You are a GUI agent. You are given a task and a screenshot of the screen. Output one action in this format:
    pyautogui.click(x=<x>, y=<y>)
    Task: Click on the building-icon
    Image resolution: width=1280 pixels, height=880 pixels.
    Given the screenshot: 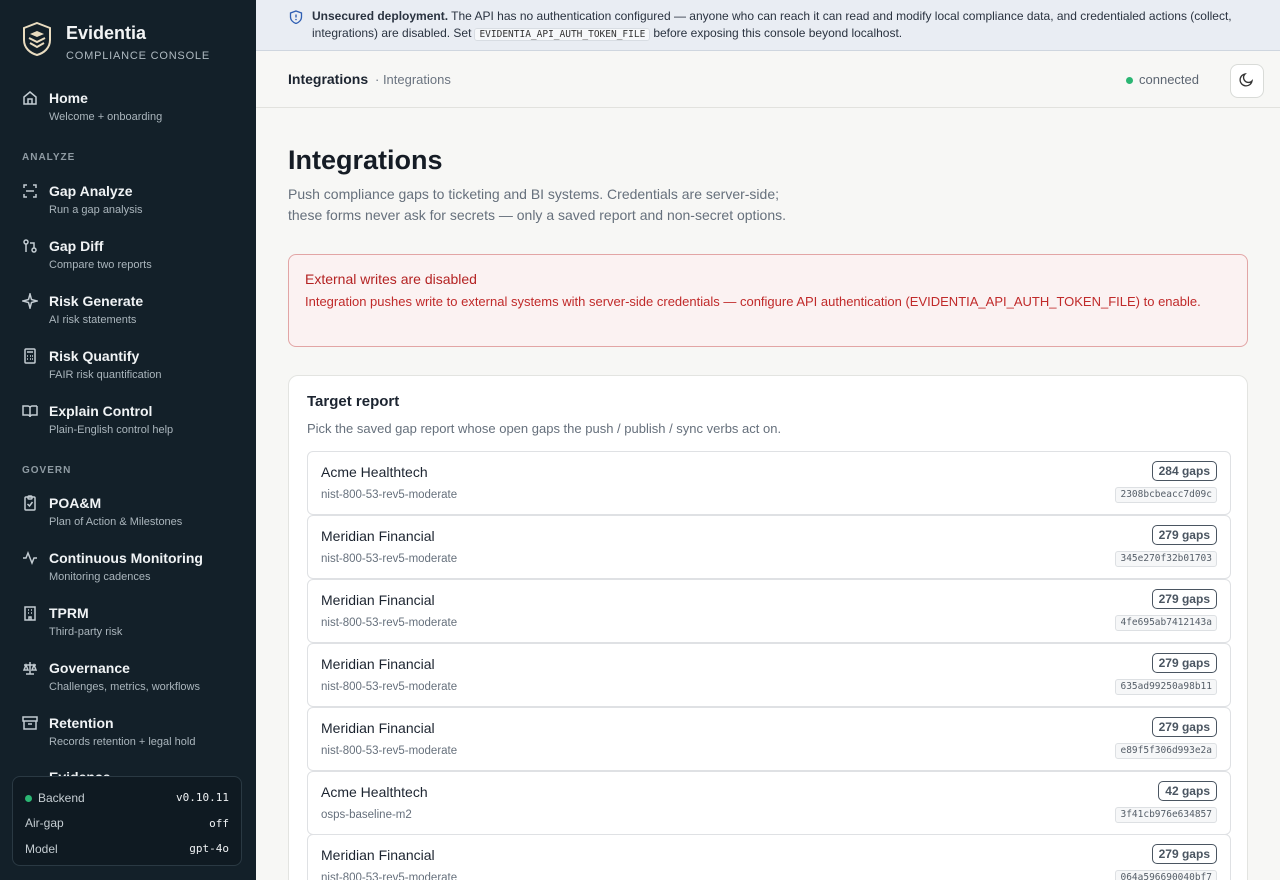 What is the action you would take?
    pyautogui.click(x=31, y=614)
    